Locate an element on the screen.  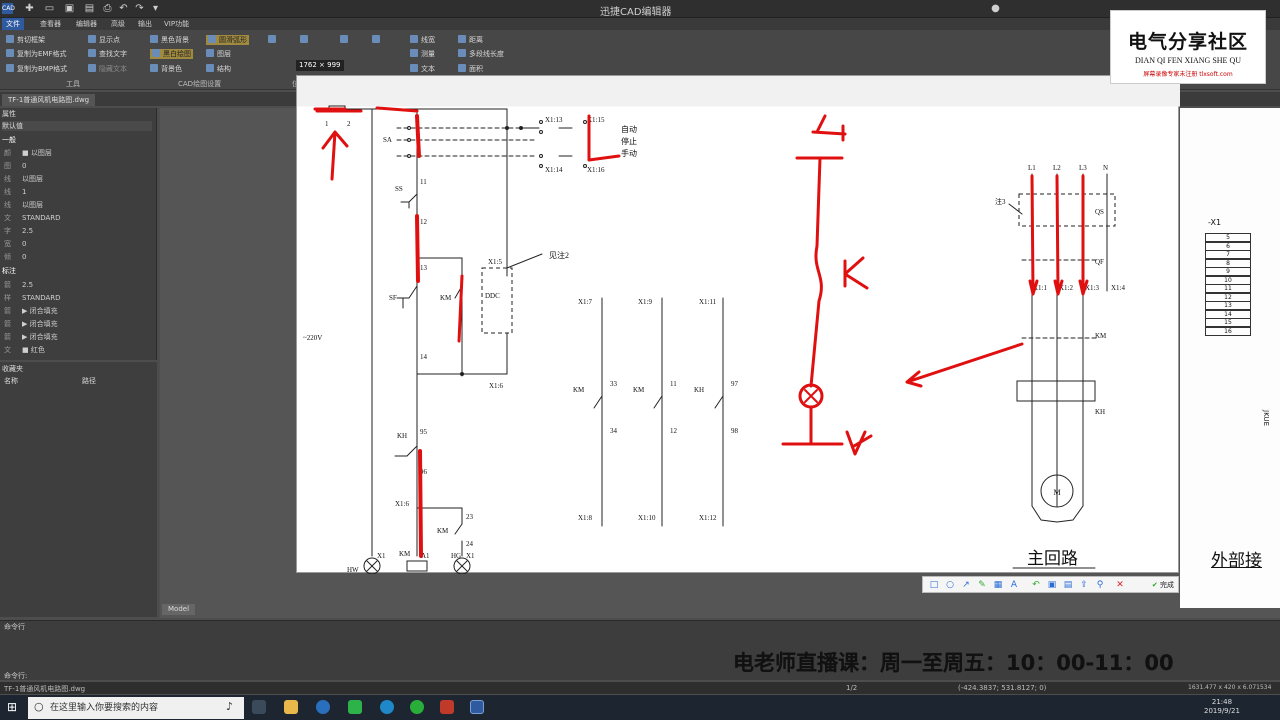
app-logo-icon: CAD is located at coordinates (8, 8).